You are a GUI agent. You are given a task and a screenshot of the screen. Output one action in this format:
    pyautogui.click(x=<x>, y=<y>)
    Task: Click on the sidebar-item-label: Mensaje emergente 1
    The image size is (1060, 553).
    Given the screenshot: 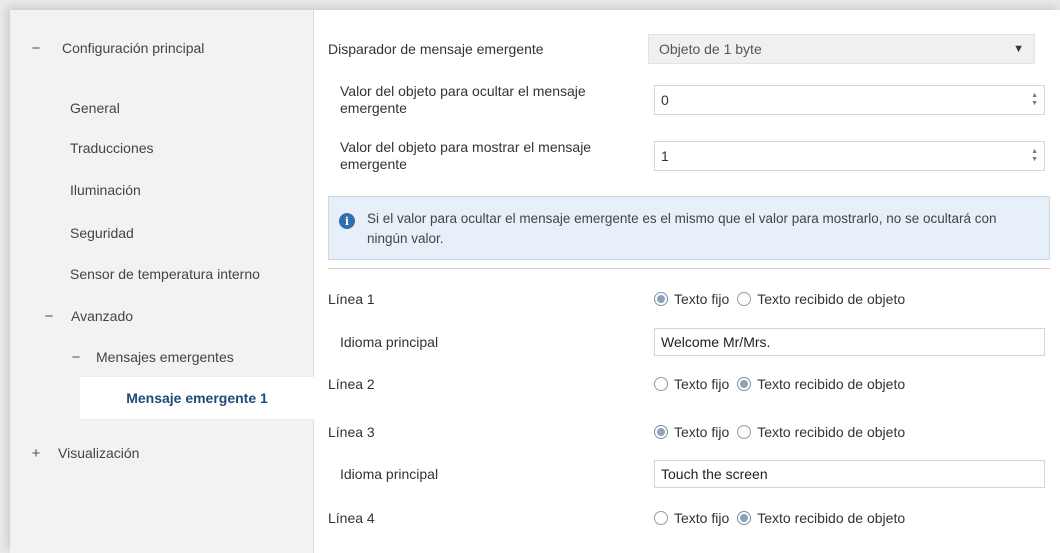 What is the action you would take?
    pyautogui.click(x=197, y=398)
    